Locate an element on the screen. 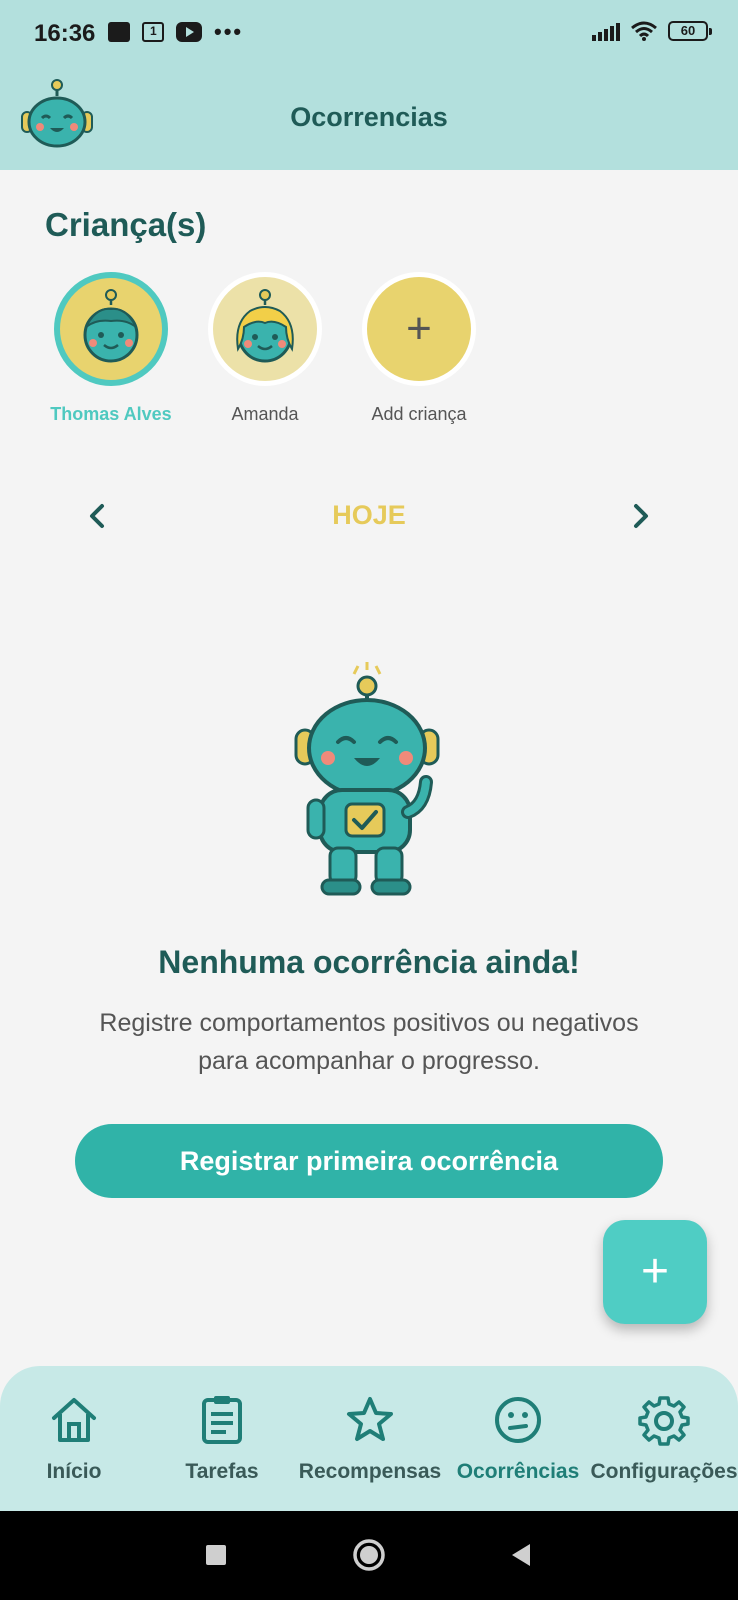 Image resolution: width=738 pixels, height=1600 pixels. add-child-label: Add criança is located at coordinates (419, 414).